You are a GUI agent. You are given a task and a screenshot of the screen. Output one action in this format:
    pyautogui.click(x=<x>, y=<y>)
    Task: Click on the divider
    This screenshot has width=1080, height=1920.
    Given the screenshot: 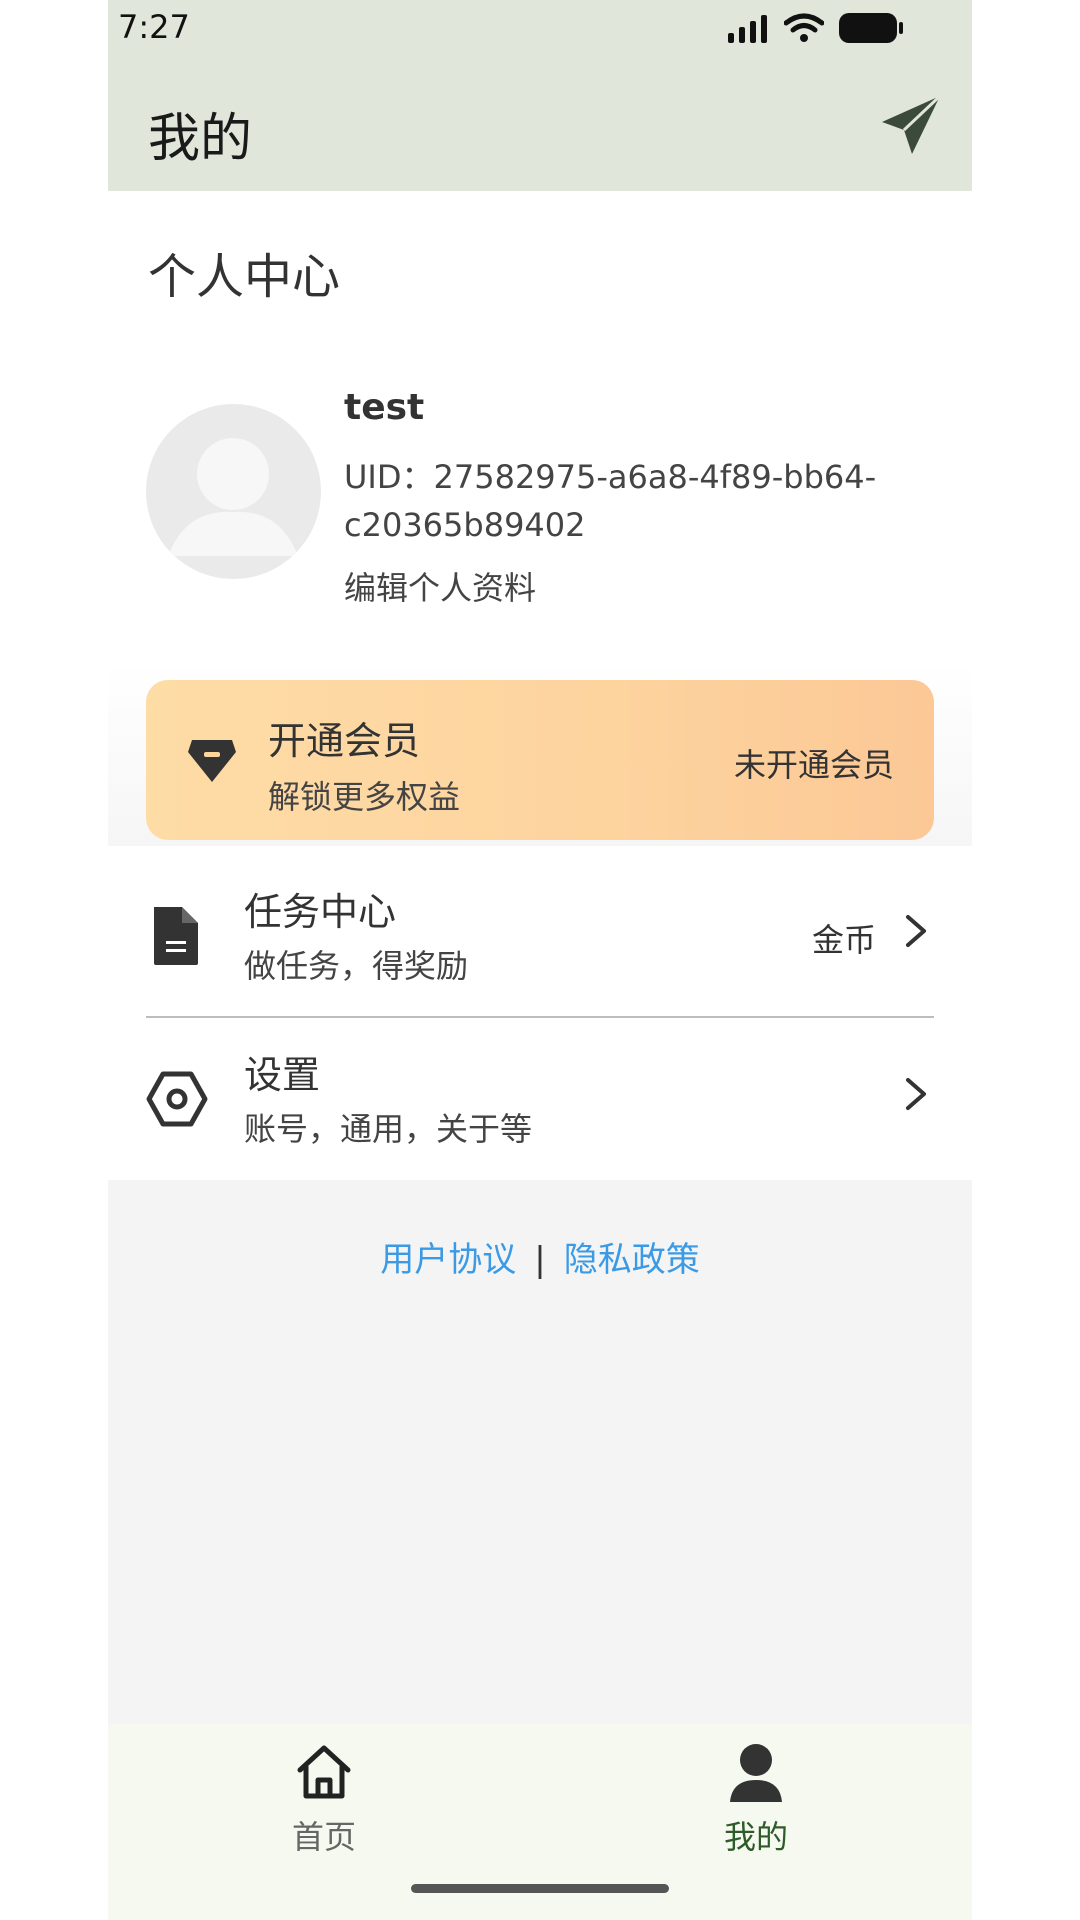 What is the action you would take?
    pyautogui.click(x=540, y=1017)
    